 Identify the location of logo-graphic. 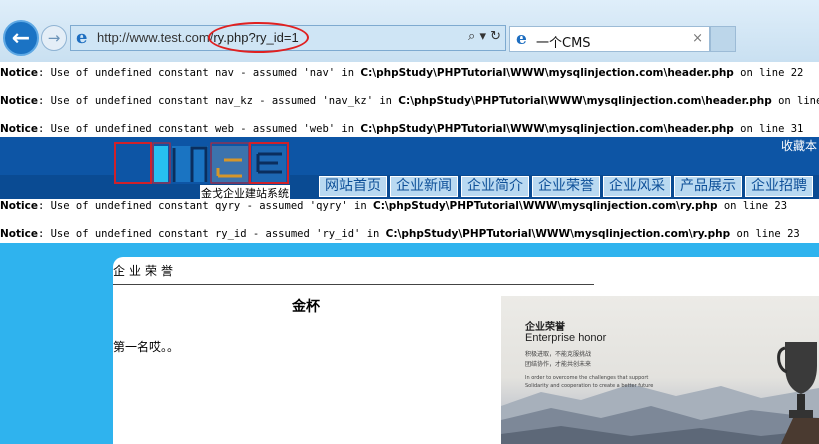
(202, 163).